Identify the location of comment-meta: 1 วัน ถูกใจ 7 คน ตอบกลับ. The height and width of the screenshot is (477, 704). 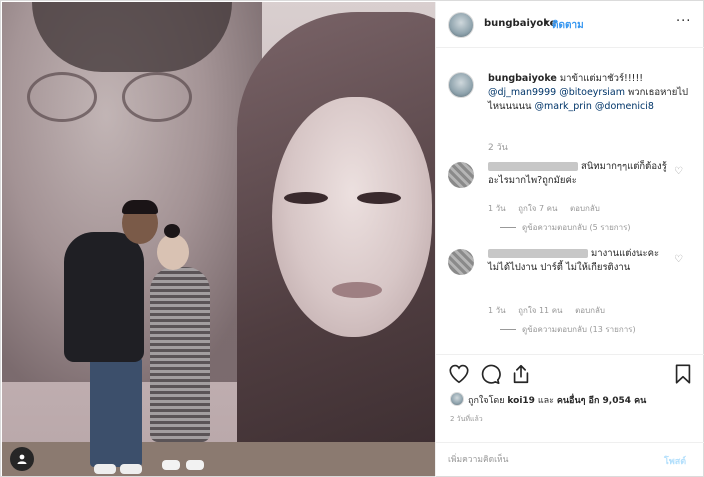
(549, 208).